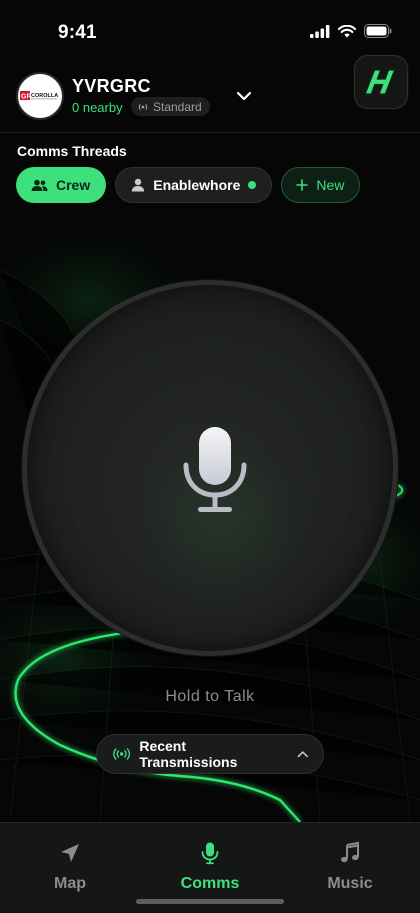 This screenshot has height=913, width=420. Describe the element at coordinates (97, 107) in the screenshot. I see `nearby-count: 0 nearby` at that location.